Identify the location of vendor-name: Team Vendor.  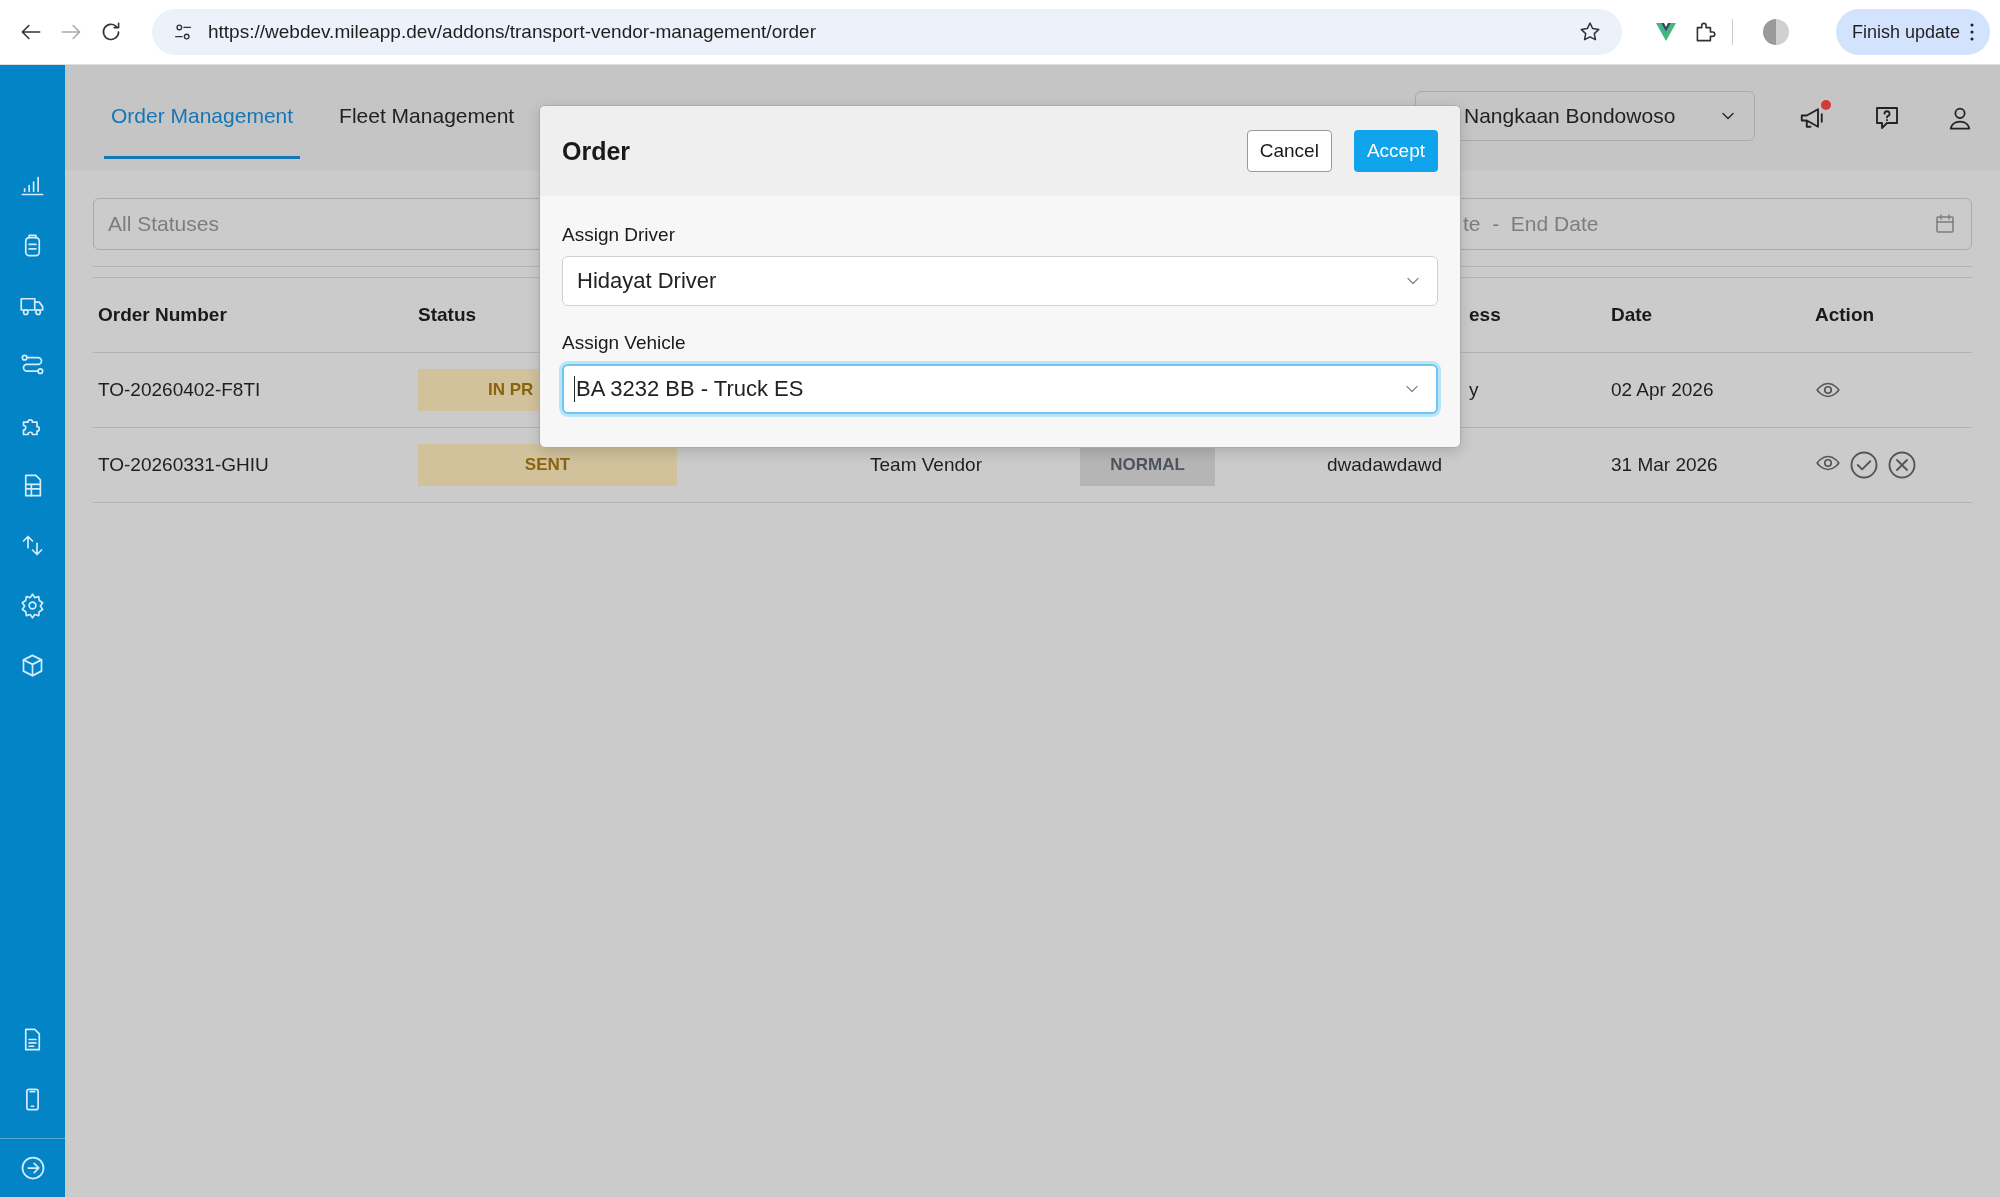
(926, 465).